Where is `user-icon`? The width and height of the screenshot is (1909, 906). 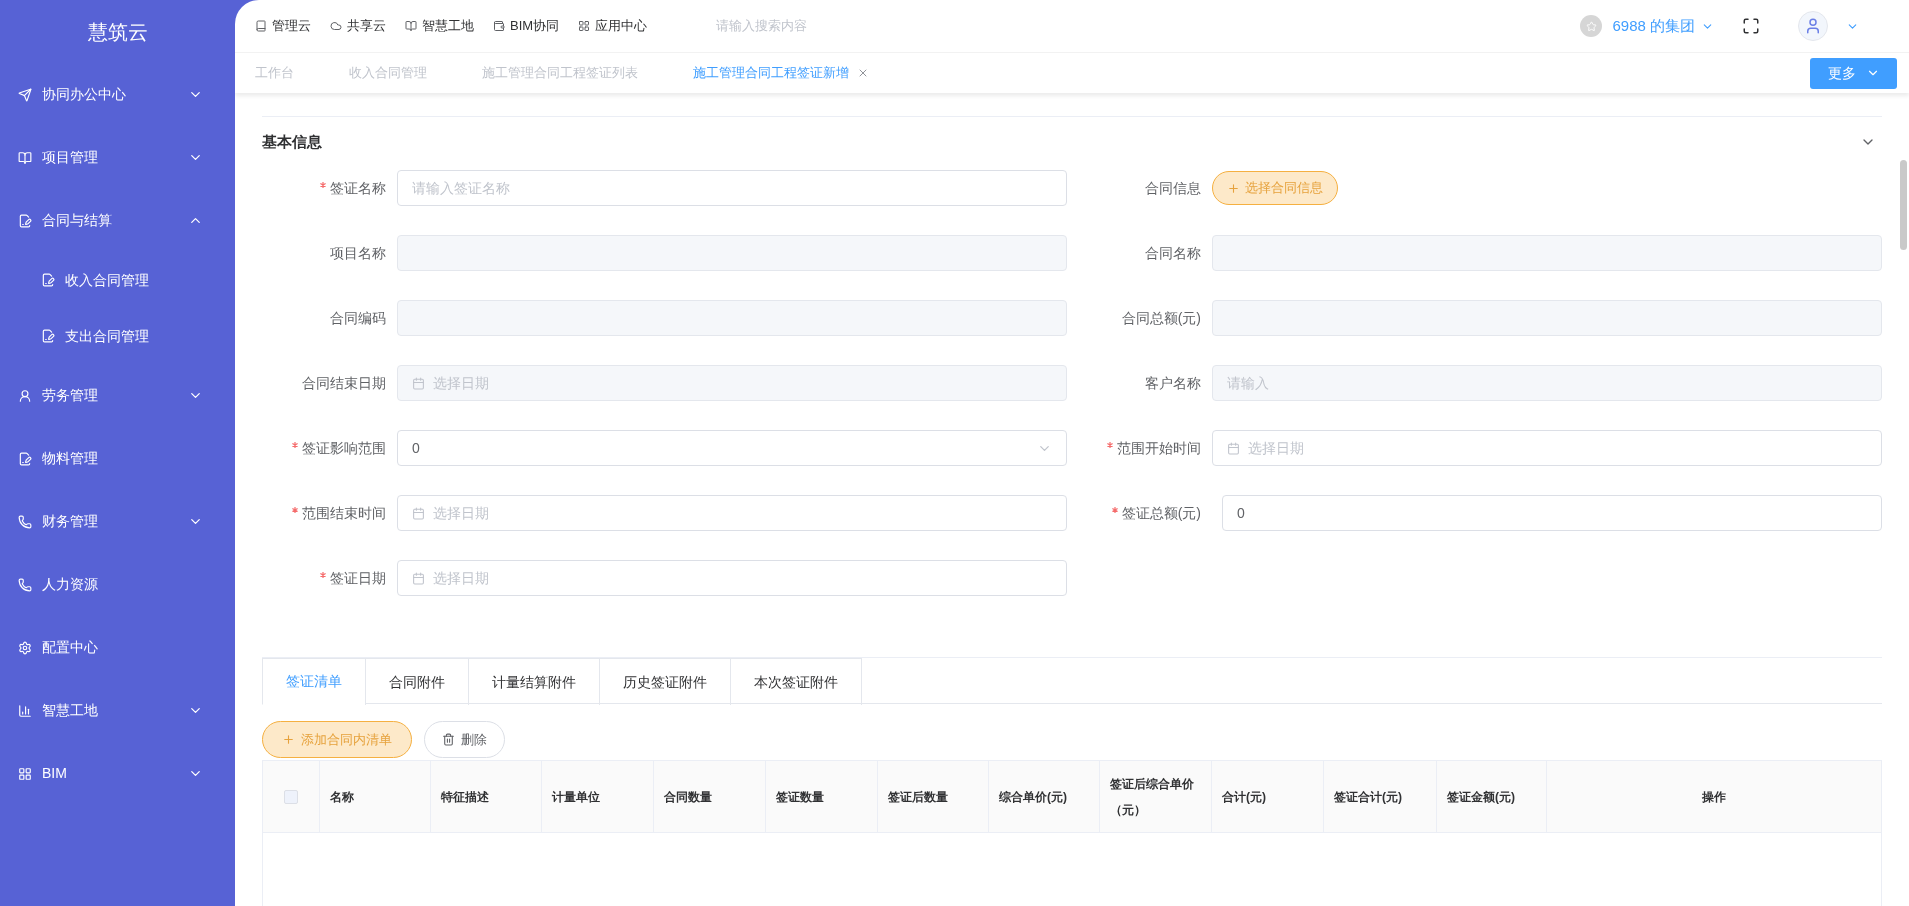
user-icon is located at coordinates (25, 395).